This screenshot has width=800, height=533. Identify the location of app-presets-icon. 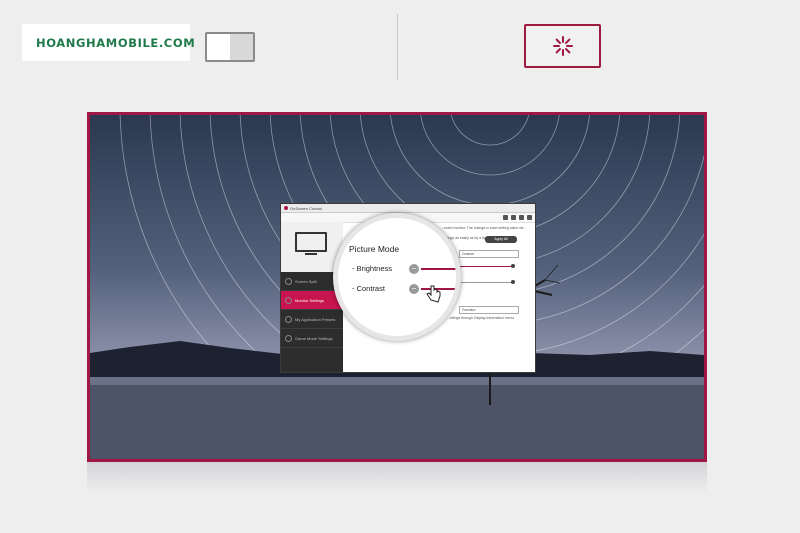
(288, 319).